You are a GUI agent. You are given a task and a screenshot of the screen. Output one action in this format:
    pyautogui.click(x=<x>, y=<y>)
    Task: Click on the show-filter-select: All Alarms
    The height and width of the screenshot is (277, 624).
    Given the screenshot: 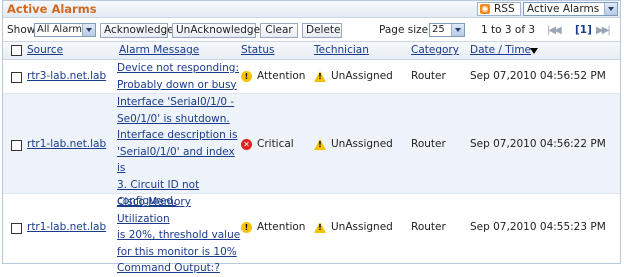 What is the action you would take?
    pyautogui.click(x=65, y=30)
    